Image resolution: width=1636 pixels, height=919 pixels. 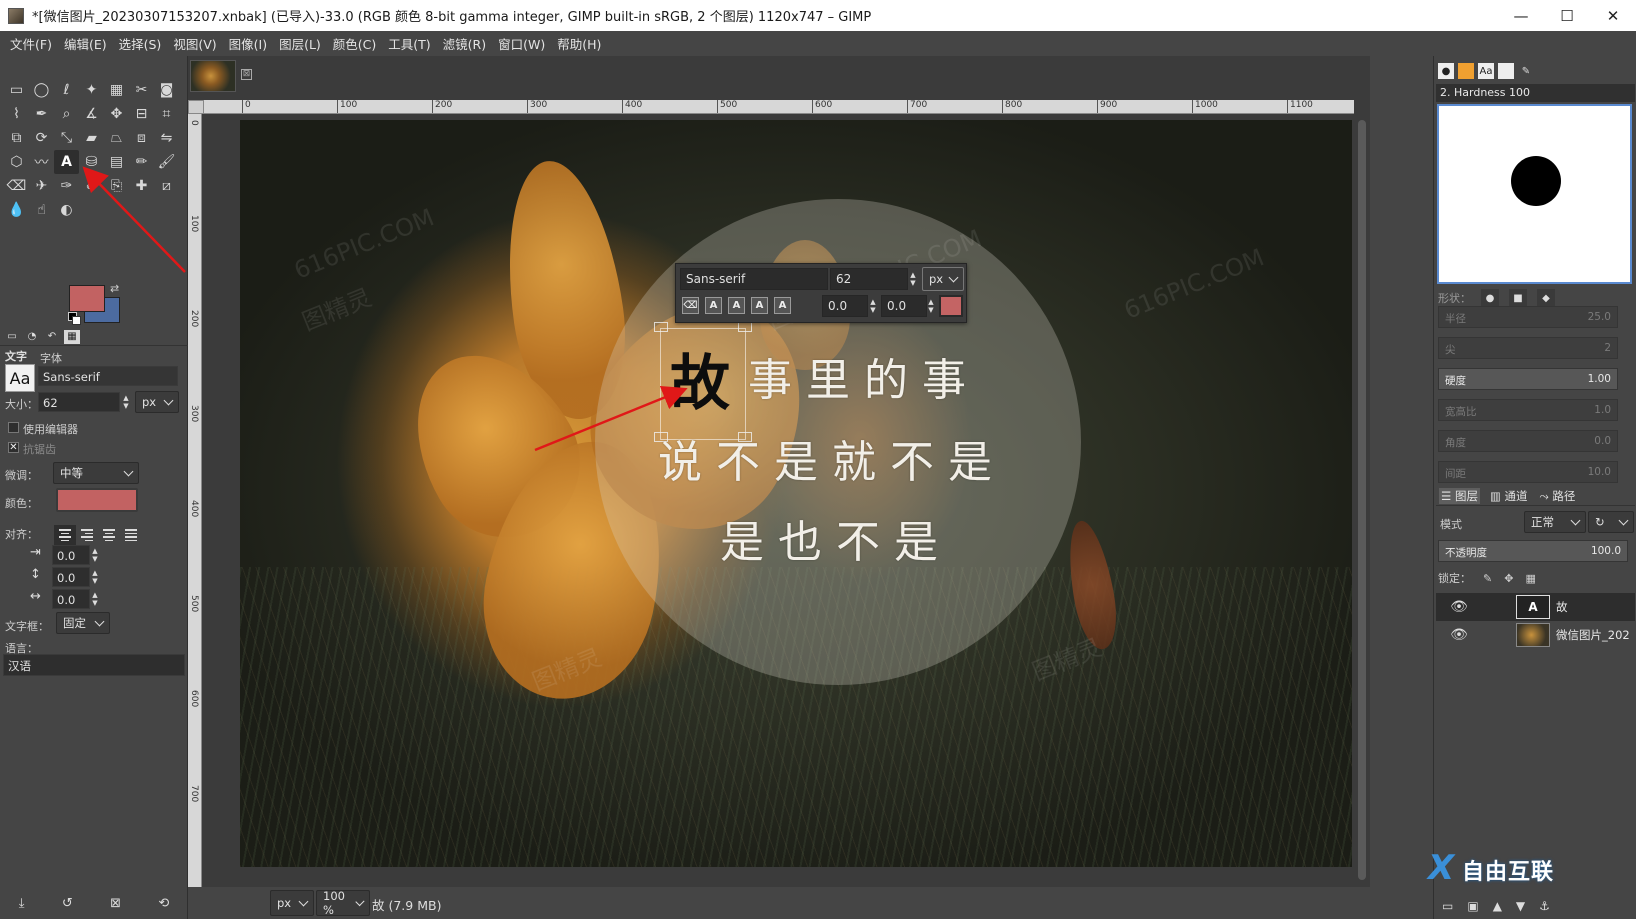 What do you see at coordinates (713, 305) in the screenshot?
I see `bold-icon: A` at bounding box center [713, 305].